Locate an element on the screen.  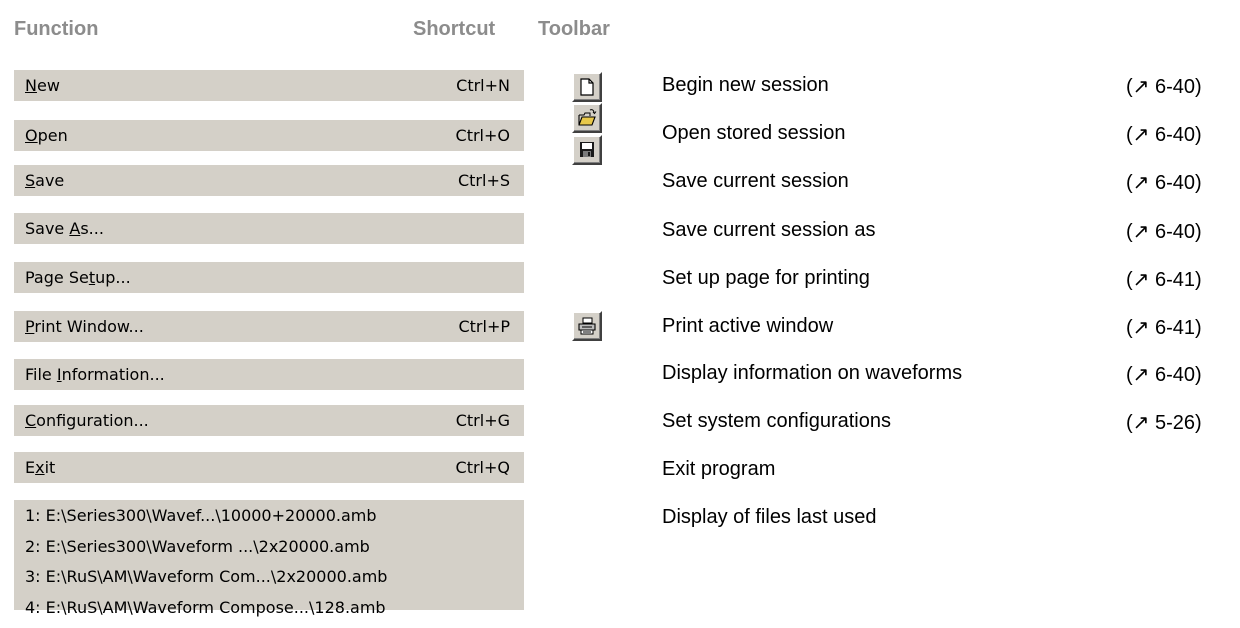
recent-file-item: 2: E:\Series300\Waveform ...\2x20000.amb is located at coordinates (274, 552).